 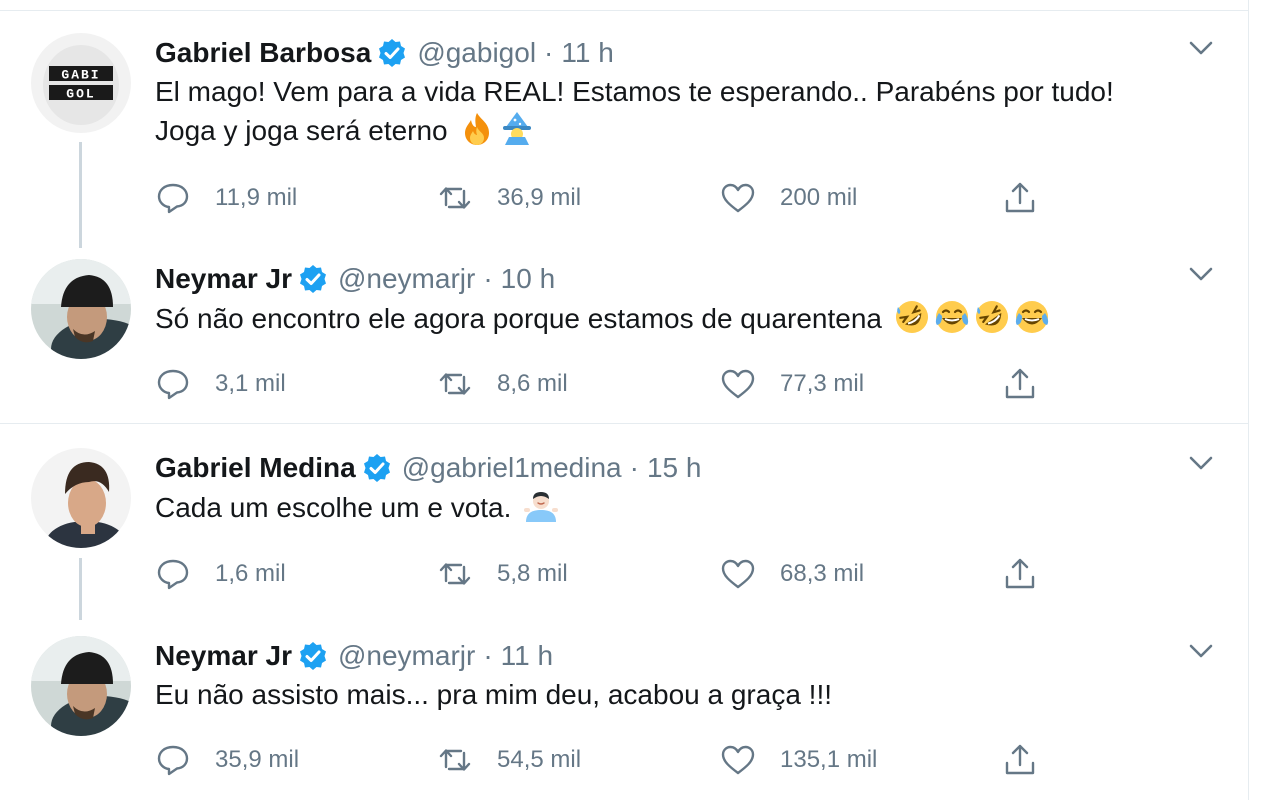 What do you see at coordinates (605, 760) in the screenshot?
I see `tweet-actions: 35,9 mil 54,5 mil 135,1 mil` at bounding box center [605, 760].